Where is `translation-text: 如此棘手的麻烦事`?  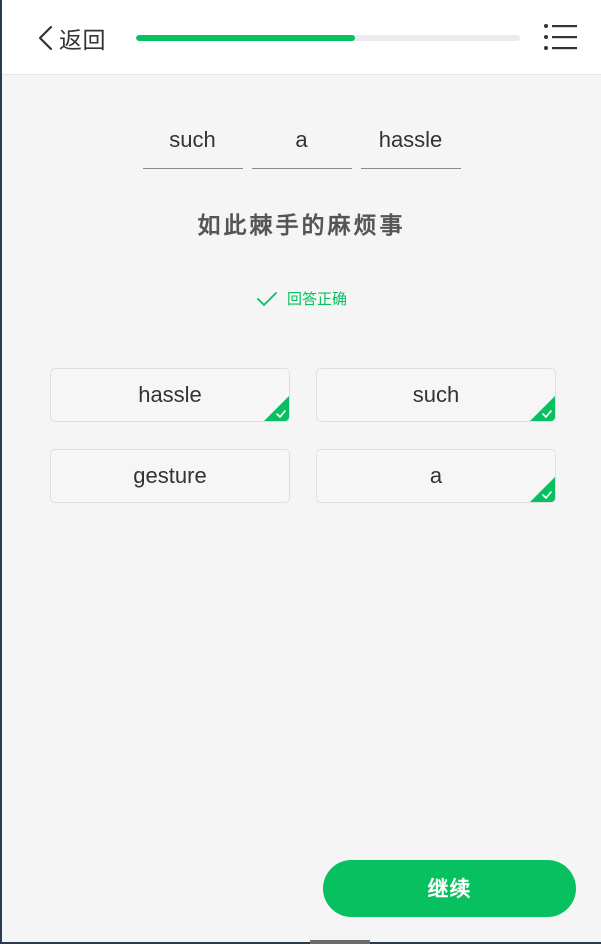
translation-text: 如此棘手的麻烦事 is located at coordinates (301, 226).